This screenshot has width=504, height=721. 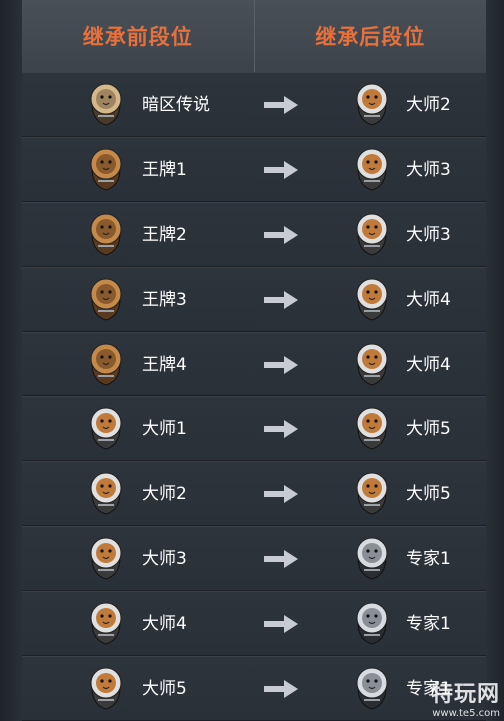 I want to click on rank-before-label: 暗区传说, so click(x=176, y=105).